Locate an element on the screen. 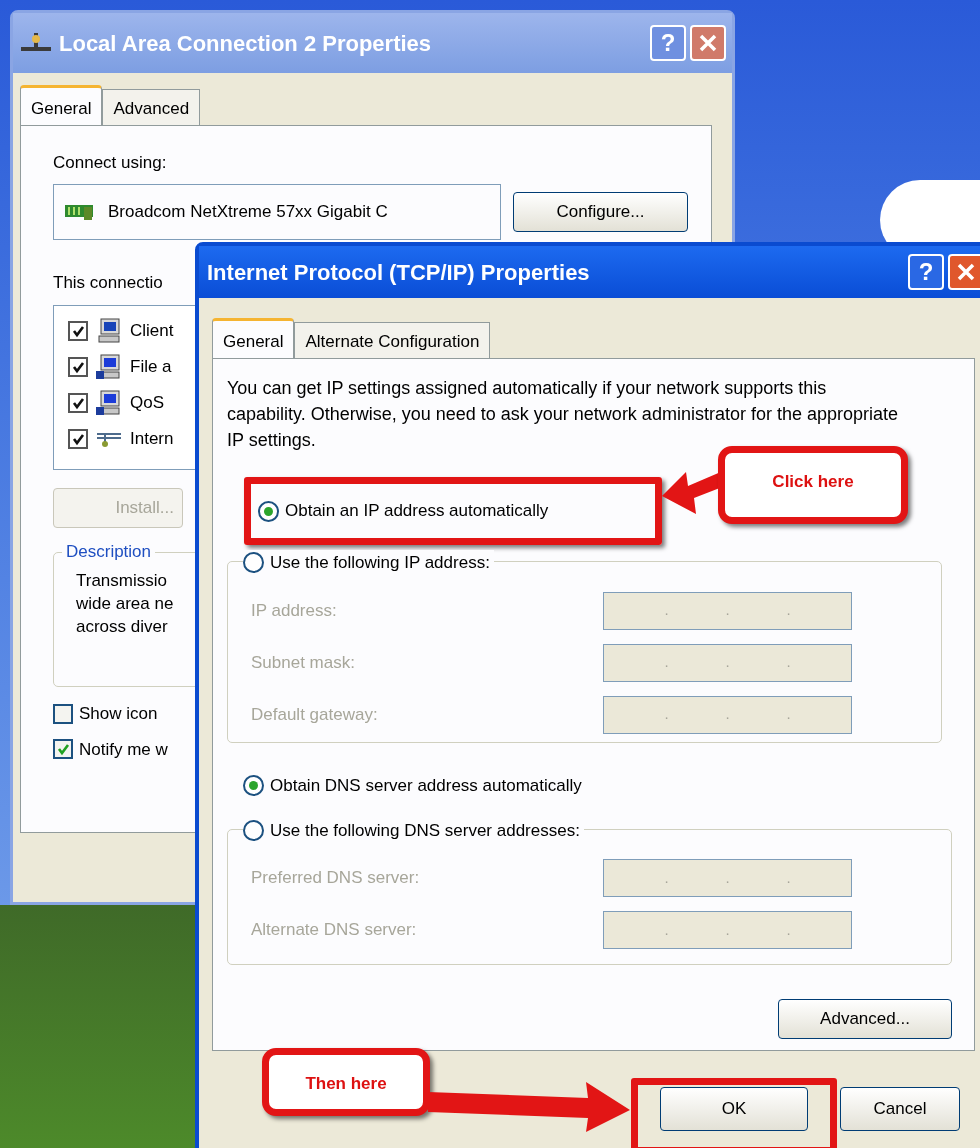 Image resolution: width=980 pixels, height=1148 pixels. component-name: QoS is located at coordinates (147, 403).